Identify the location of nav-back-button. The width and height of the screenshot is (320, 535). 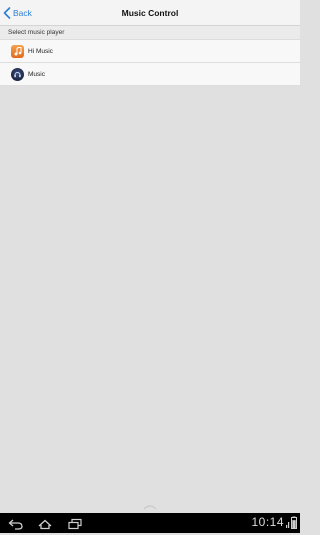
(16, 523).